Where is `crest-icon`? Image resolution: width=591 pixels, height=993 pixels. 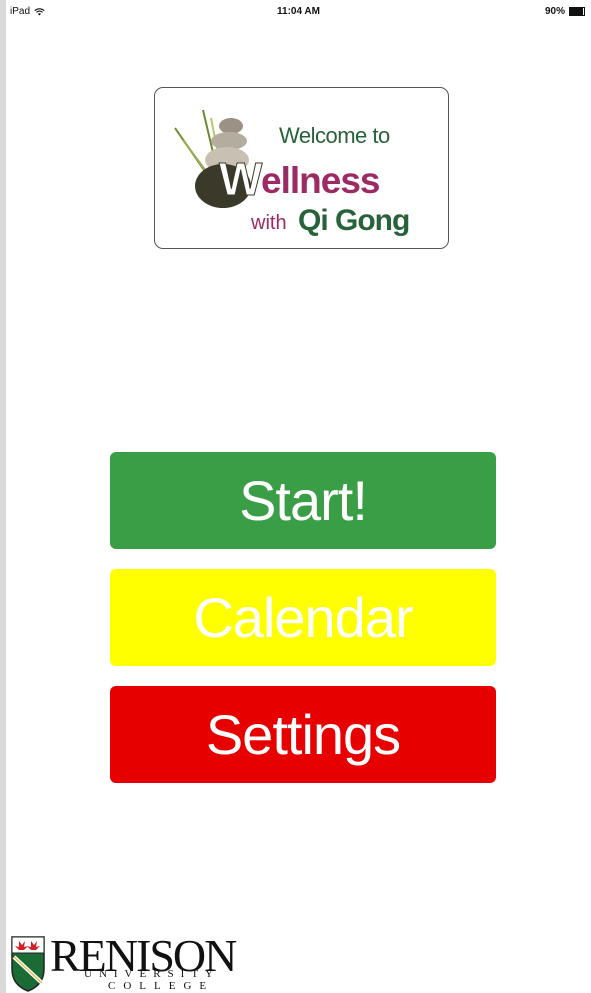
crest-icon is located at coordinates (28, 964).